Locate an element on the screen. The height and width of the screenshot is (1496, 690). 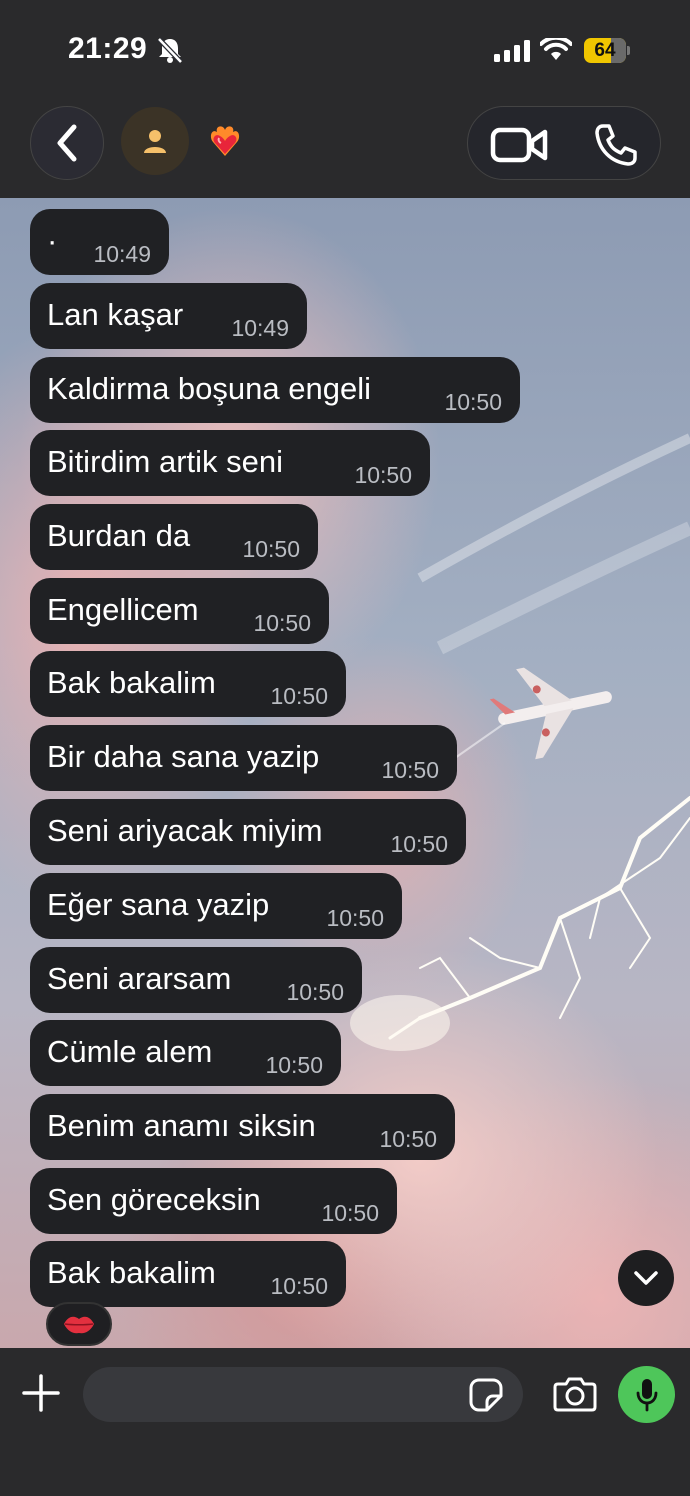
message-text: Cümle alem is located at coordinates (130, 1051).